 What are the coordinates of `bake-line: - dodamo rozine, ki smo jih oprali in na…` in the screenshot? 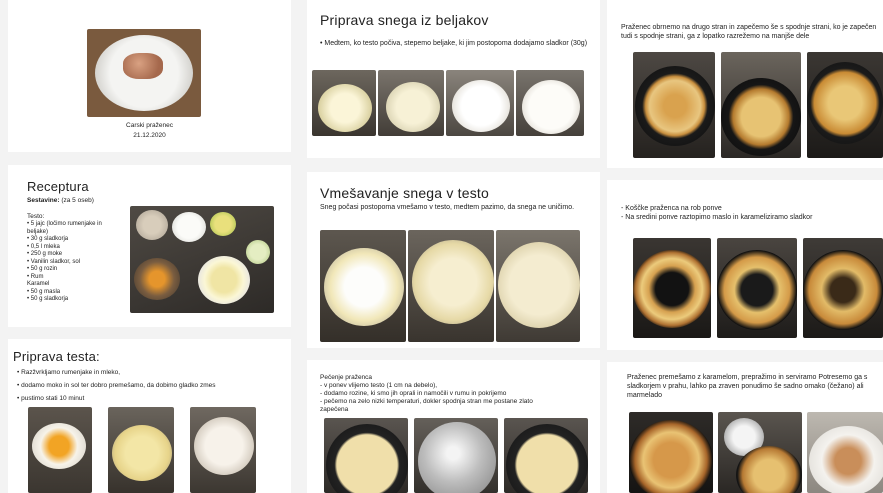 It's located at (413, 393).